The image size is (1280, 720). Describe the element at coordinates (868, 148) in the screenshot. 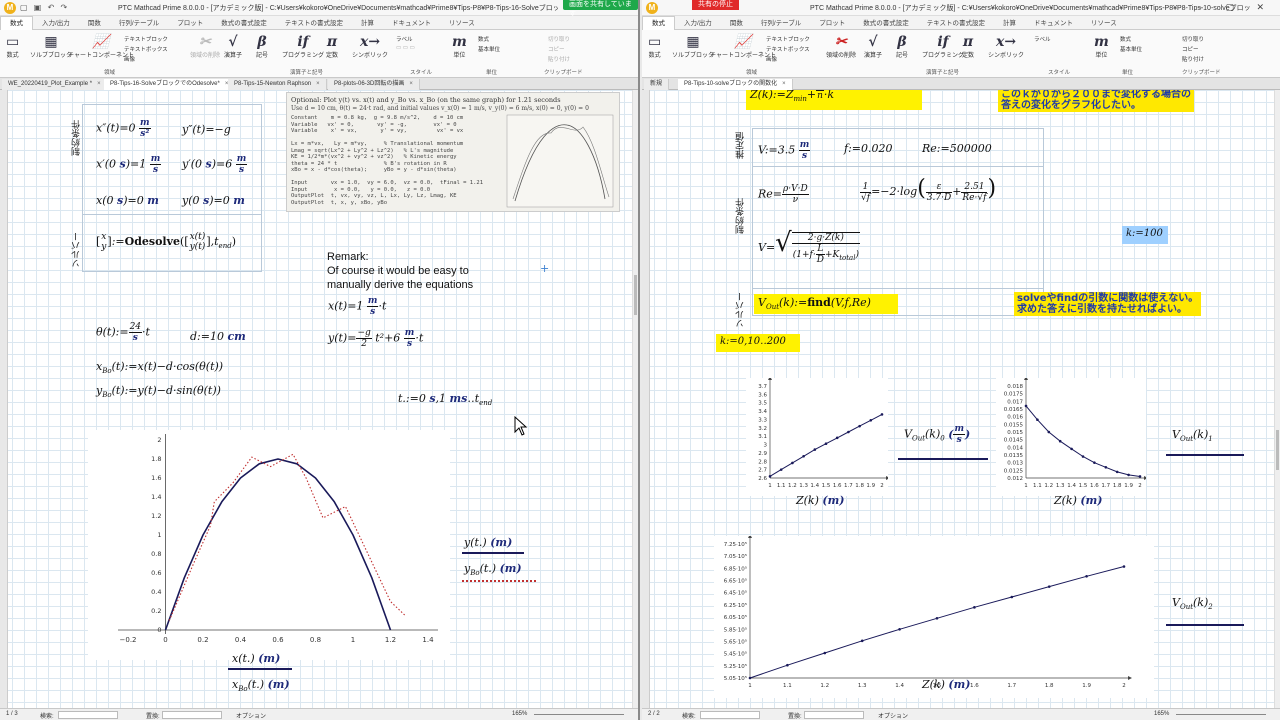

I see `eq-f-guess: f:=0.020` at that location.